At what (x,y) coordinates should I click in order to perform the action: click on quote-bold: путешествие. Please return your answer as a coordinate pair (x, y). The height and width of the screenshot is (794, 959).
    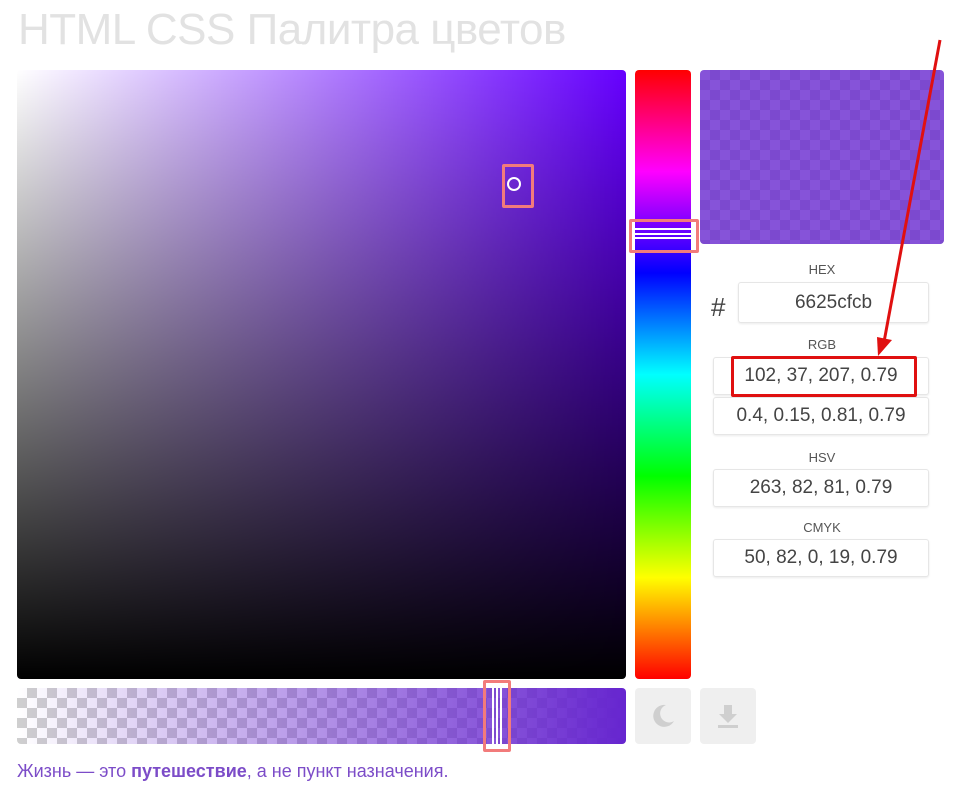
    Looking at the image, I should click on (189, 771).